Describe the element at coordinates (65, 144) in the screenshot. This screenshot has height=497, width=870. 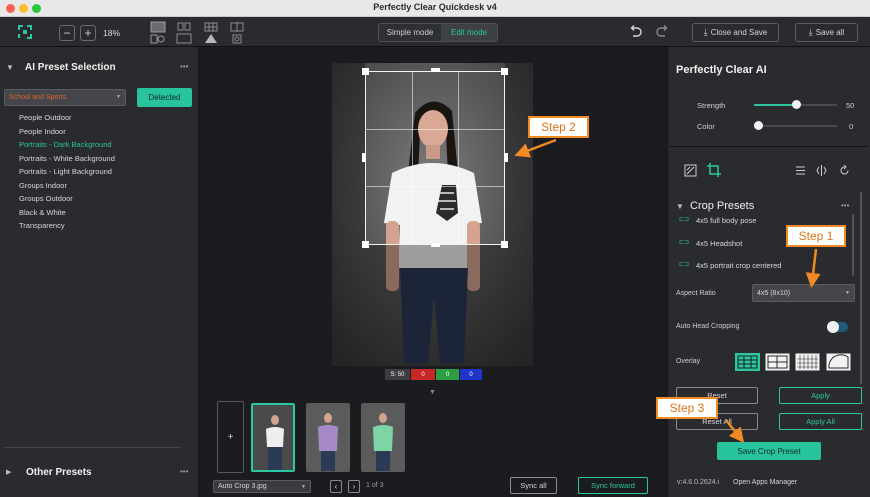
I see `preset-item-selected: Portraits - Dark Background` at that location.